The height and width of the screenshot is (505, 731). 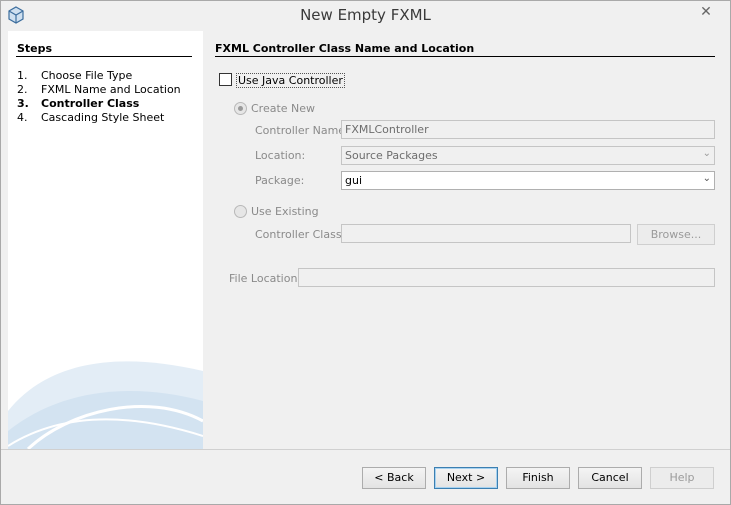 What do you see at coordinates (35, 48) in the screenshot?
I see `steps-heading: Steps` at bounding box center [35, 48].